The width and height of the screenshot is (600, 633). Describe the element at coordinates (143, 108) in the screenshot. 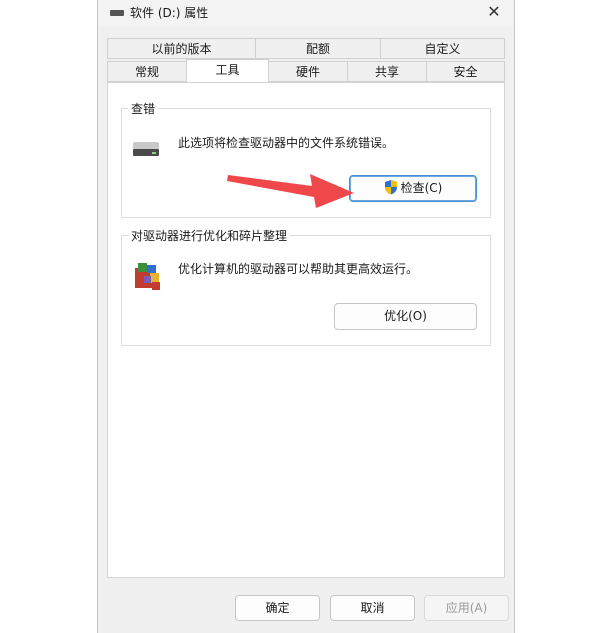

I see `group-title: 查错` at that location.